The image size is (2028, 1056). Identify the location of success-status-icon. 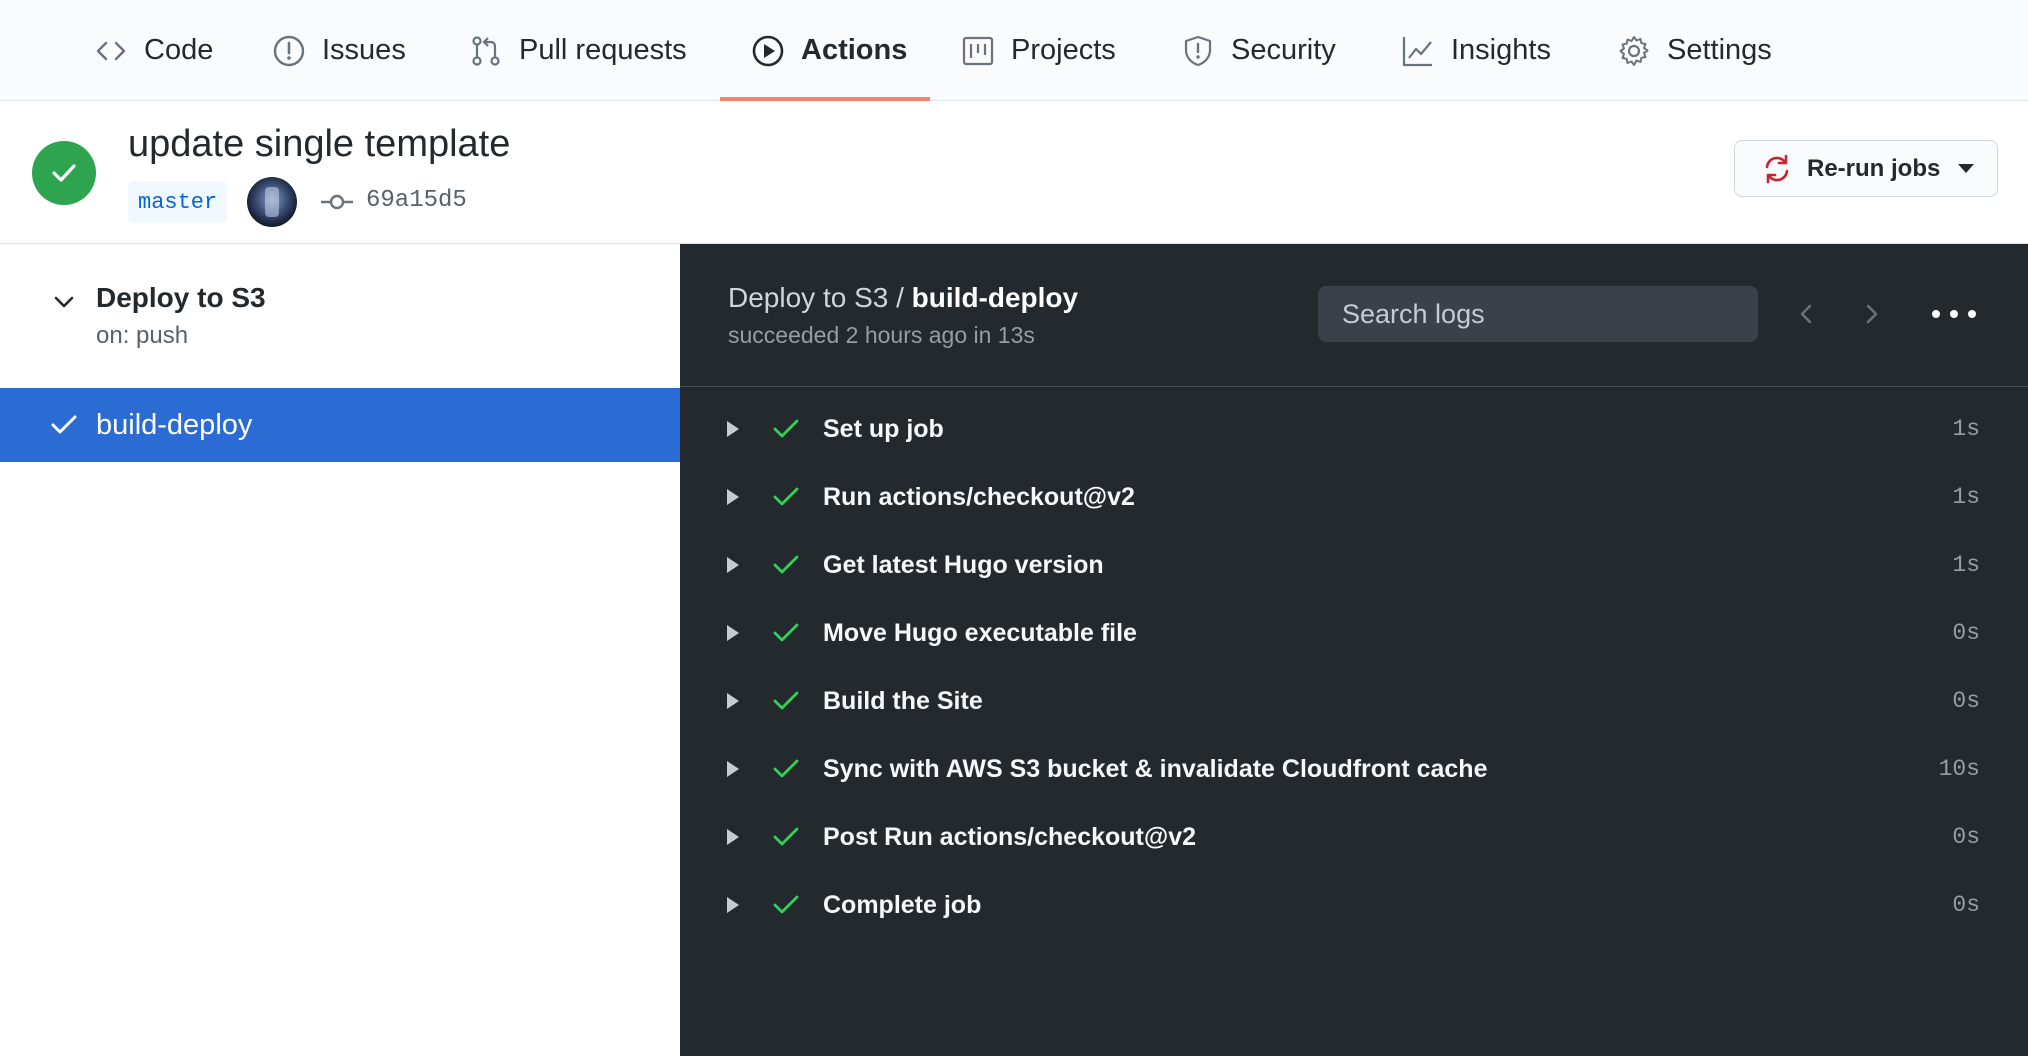
(64, 173).